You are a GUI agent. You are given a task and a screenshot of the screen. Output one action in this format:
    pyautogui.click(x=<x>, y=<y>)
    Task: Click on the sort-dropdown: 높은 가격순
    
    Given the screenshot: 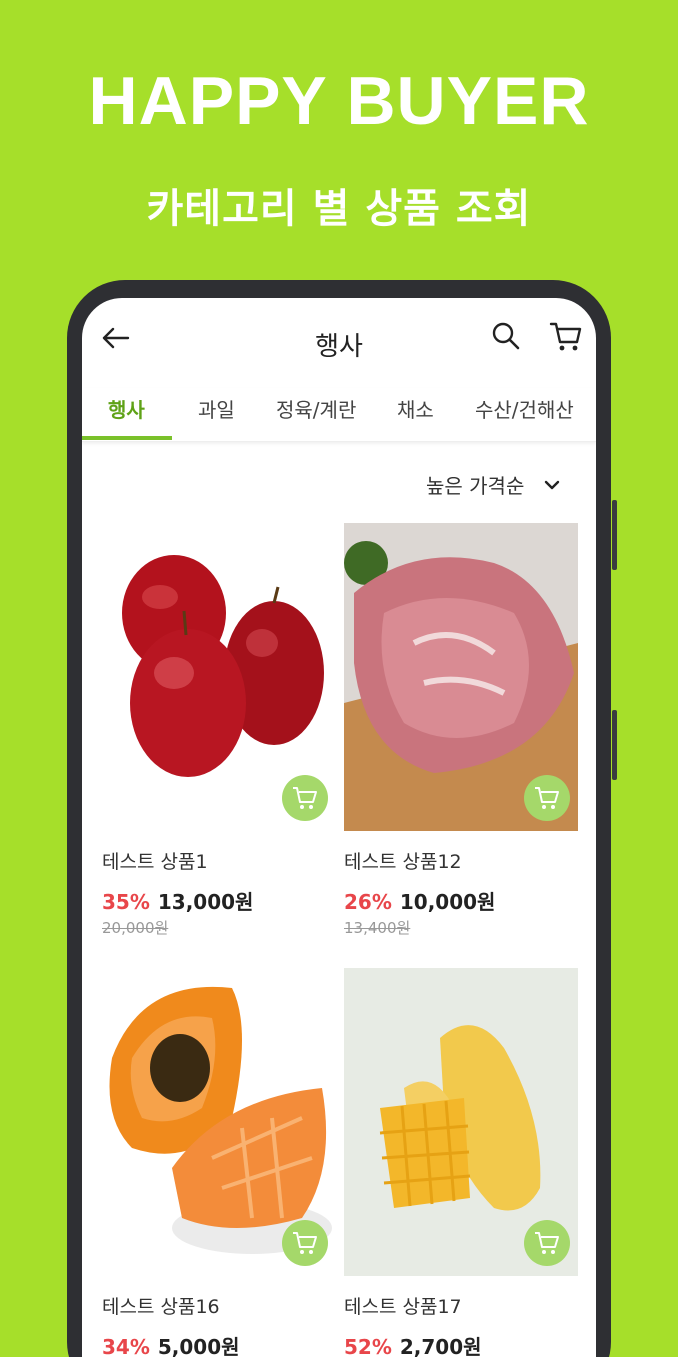 What is the action you would take?
    pyautogui.click(x=475, y=484)
    